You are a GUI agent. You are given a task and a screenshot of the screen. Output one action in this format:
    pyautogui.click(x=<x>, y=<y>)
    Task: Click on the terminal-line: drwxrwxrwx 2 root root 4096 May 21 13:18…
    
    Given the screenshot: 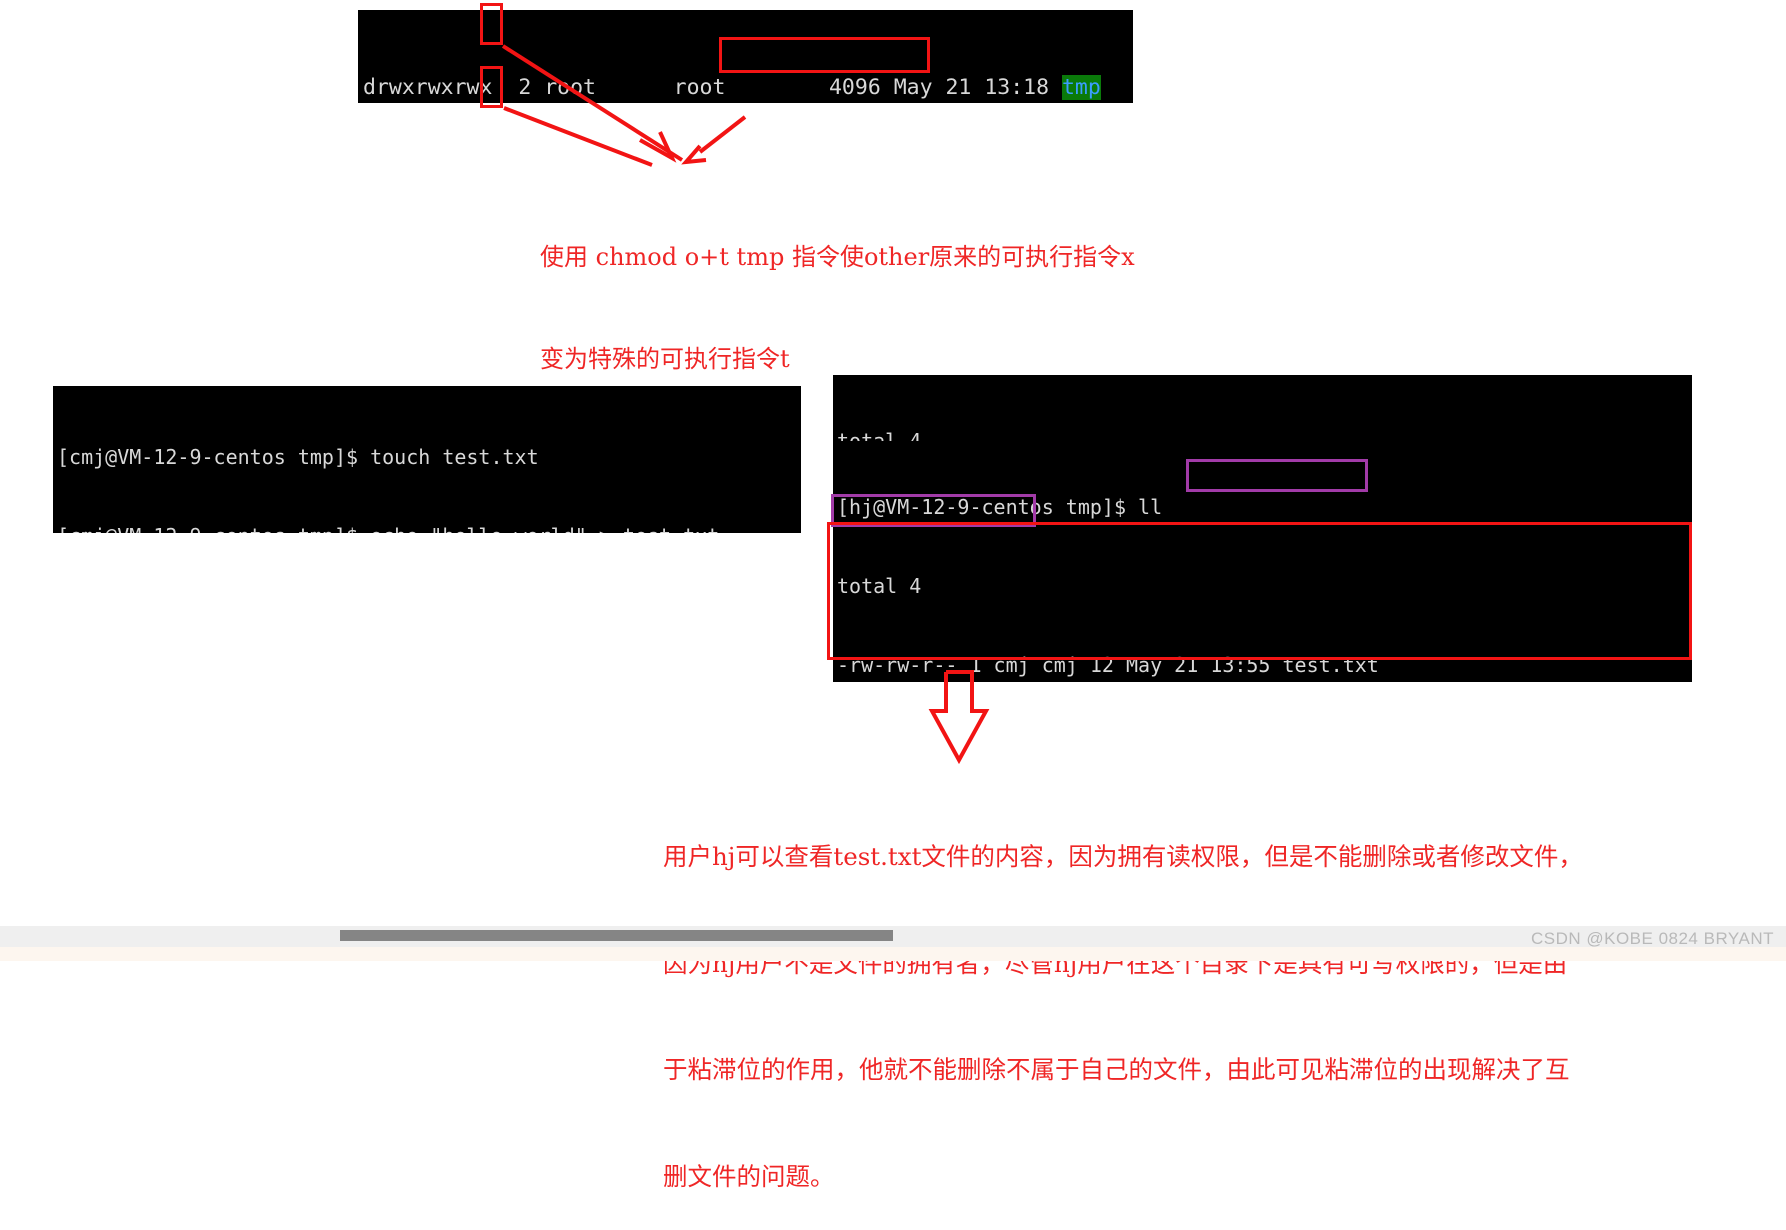 What is the action you would take?
    pyautogui.click(x=748, y=87)
    